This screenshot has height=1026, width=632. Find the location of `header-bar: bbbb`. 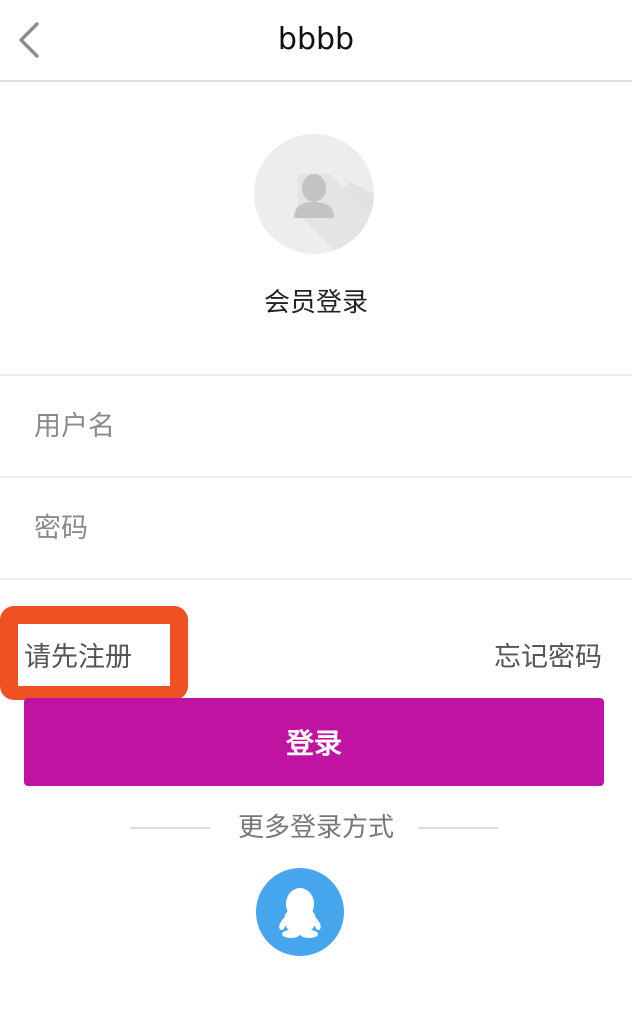

header-bar: bbbb is located at coordinates (316, 41).